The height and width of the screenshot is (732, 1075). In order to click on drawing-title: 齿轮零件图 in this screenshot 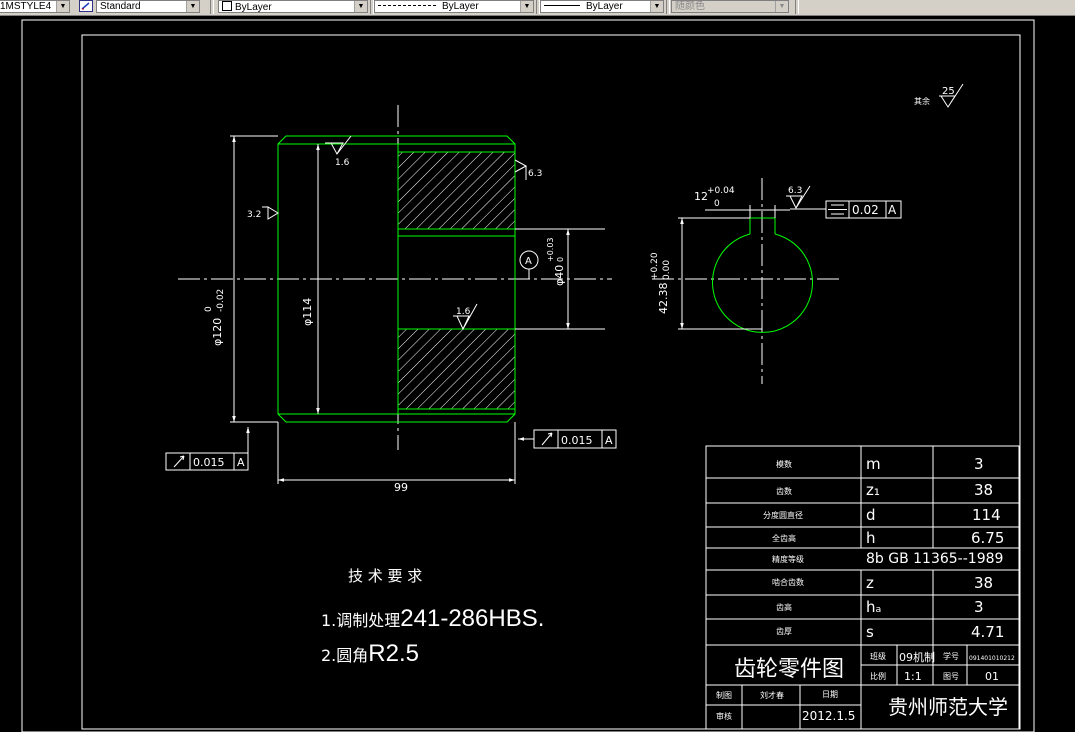, I will do `click(789, 669)`.